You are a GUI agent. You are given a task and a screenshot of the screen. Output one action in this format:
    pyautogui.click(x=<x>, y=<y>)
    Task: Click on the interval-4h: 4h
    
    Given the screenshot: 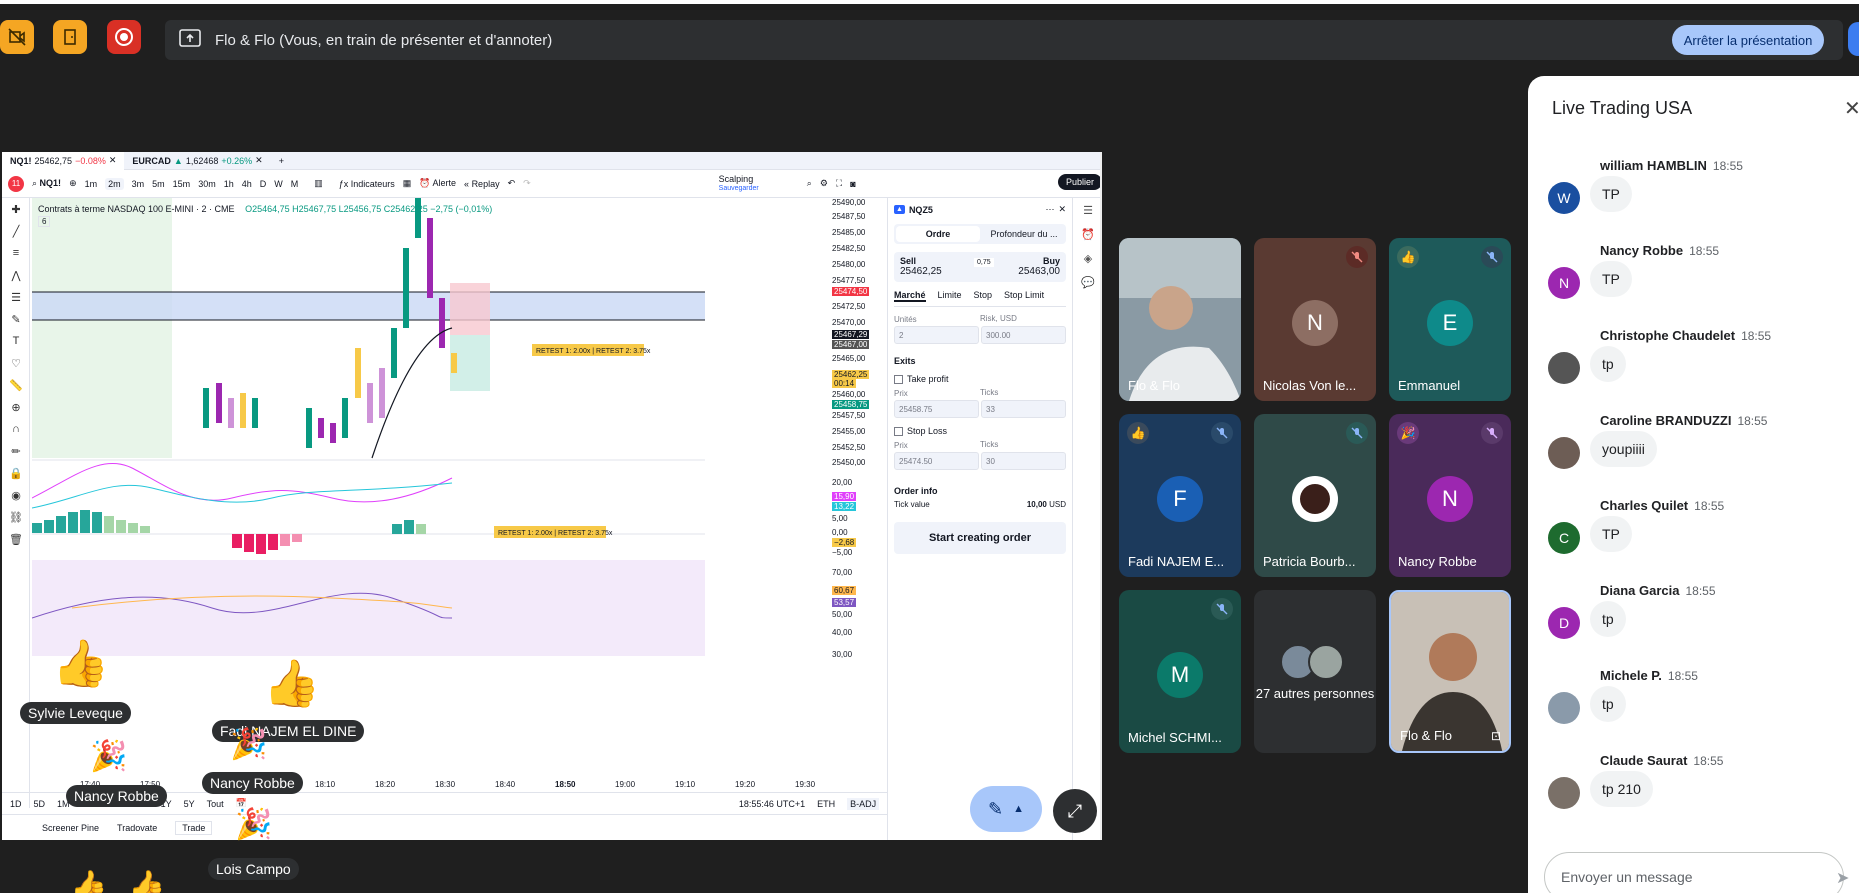 What is the action you would take?
    pyautogui.click(x=247, y=184)
    